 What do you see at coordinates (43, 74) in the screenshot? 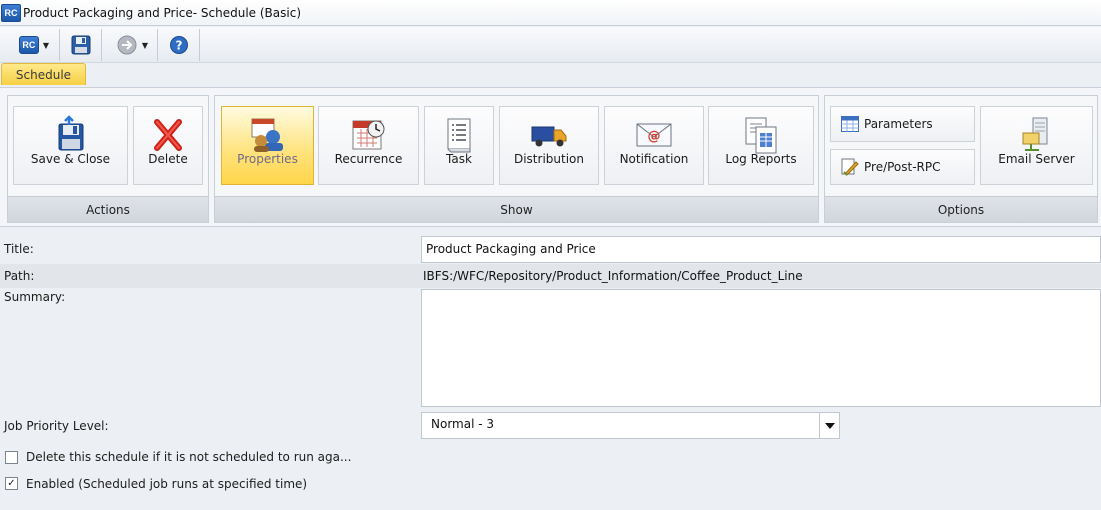
I see `tab-schedule: Schedule` at bounding box center [43, 74].